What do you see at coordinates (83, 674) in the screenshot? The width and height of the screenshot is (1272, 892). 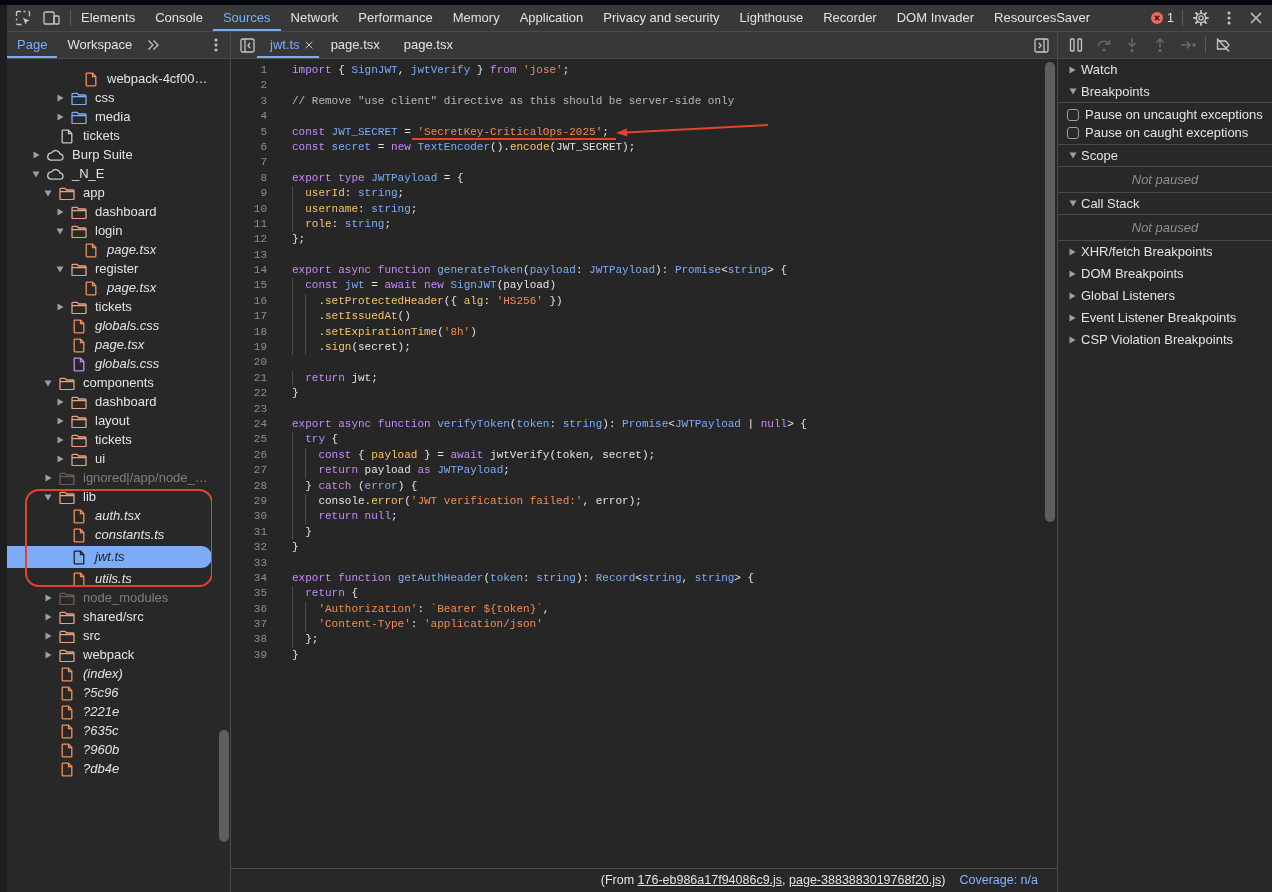 I see `tree-item: (index)` at bounding box center [83, 674].